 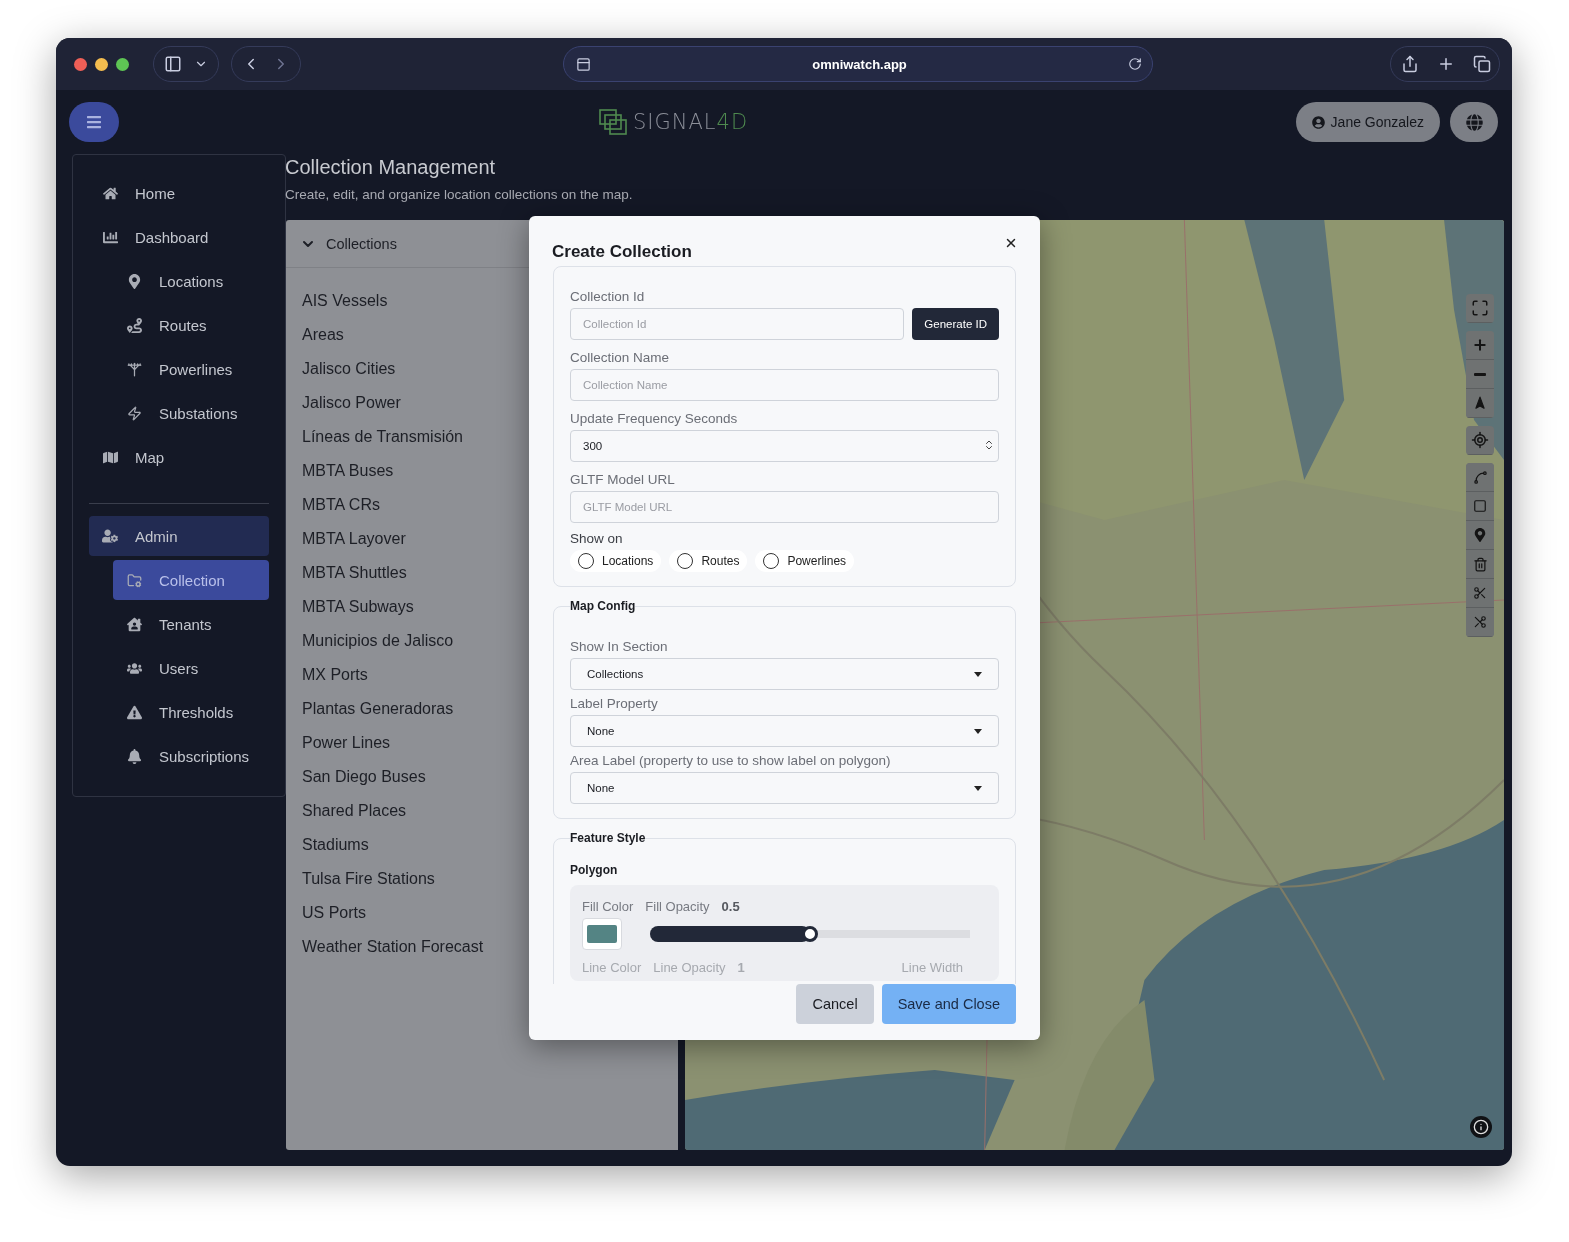 I want to click on line-color-label: Line Color, so click(x=612, y=967).